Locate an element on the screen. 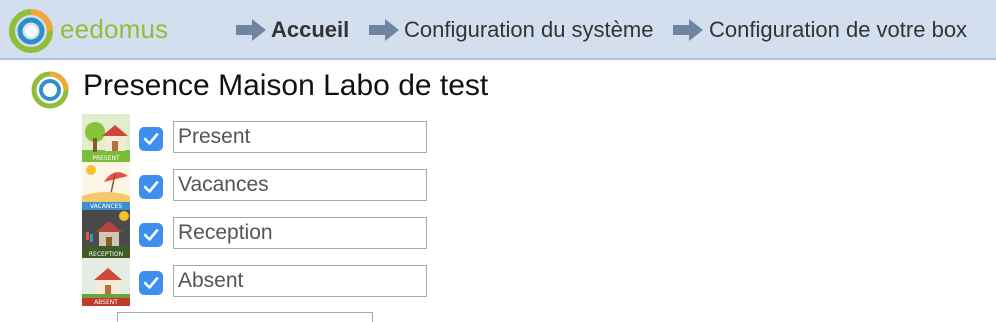 The width and height of the screenshot is (996, 322). thumb-label: ABSENT is located at coordinates (106, 302).